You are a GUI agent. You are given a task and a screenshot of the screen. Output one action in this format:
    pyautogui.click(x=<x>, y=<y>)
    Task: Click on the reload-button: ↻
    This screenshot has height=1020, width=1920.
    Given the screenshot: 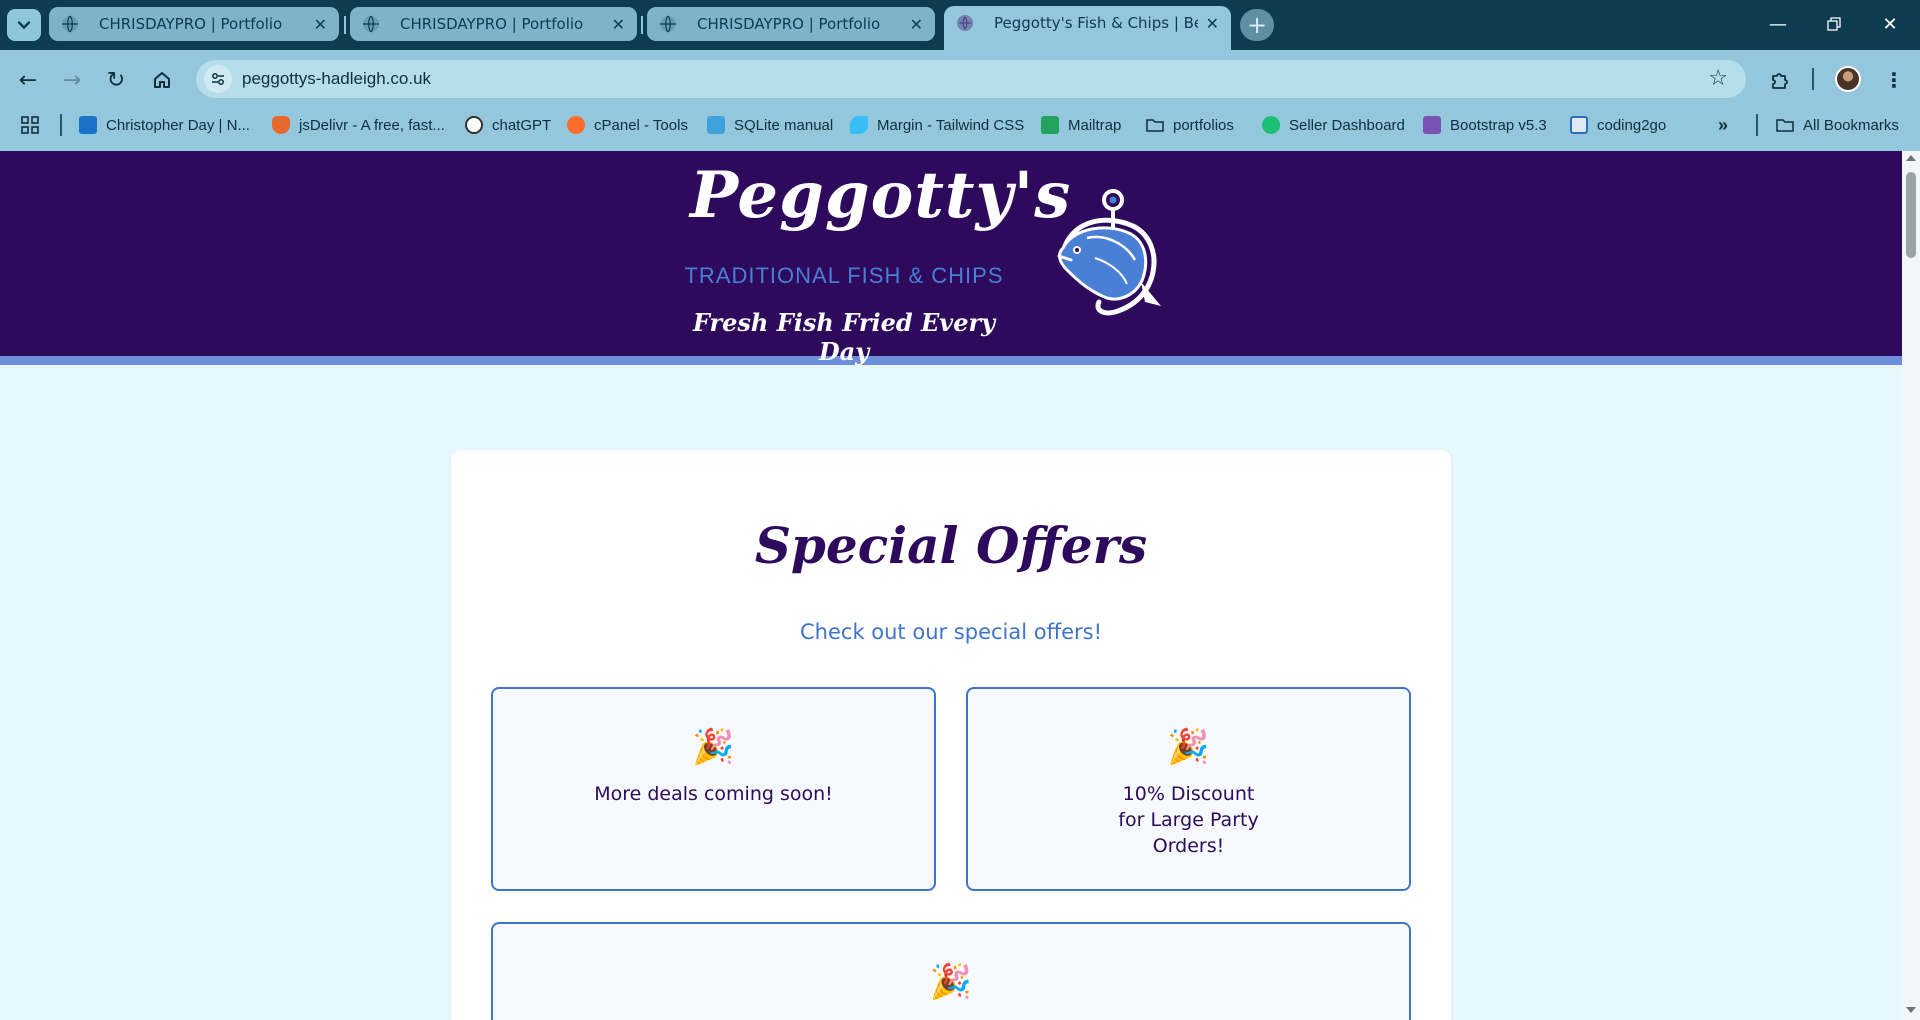 What is the action you would take?
    pyautogui.click(x=116, y=80)
    